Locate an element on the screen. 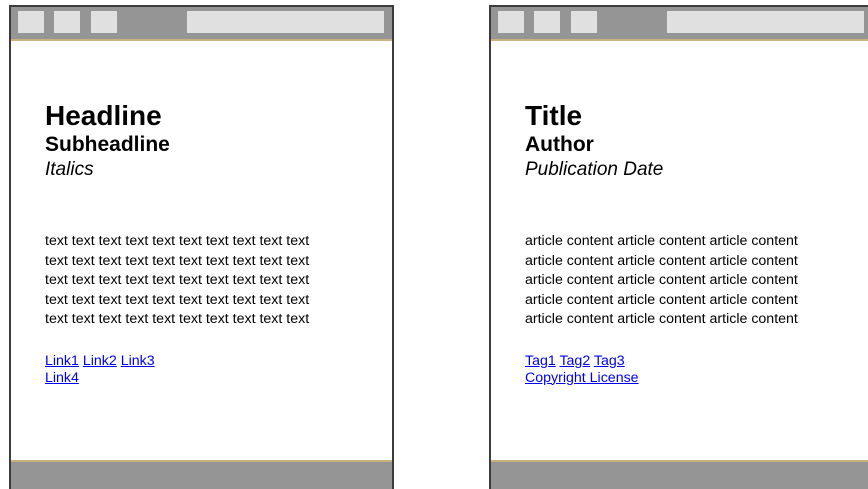  subheadline: Subheadline is located at coordinates (107, 144).